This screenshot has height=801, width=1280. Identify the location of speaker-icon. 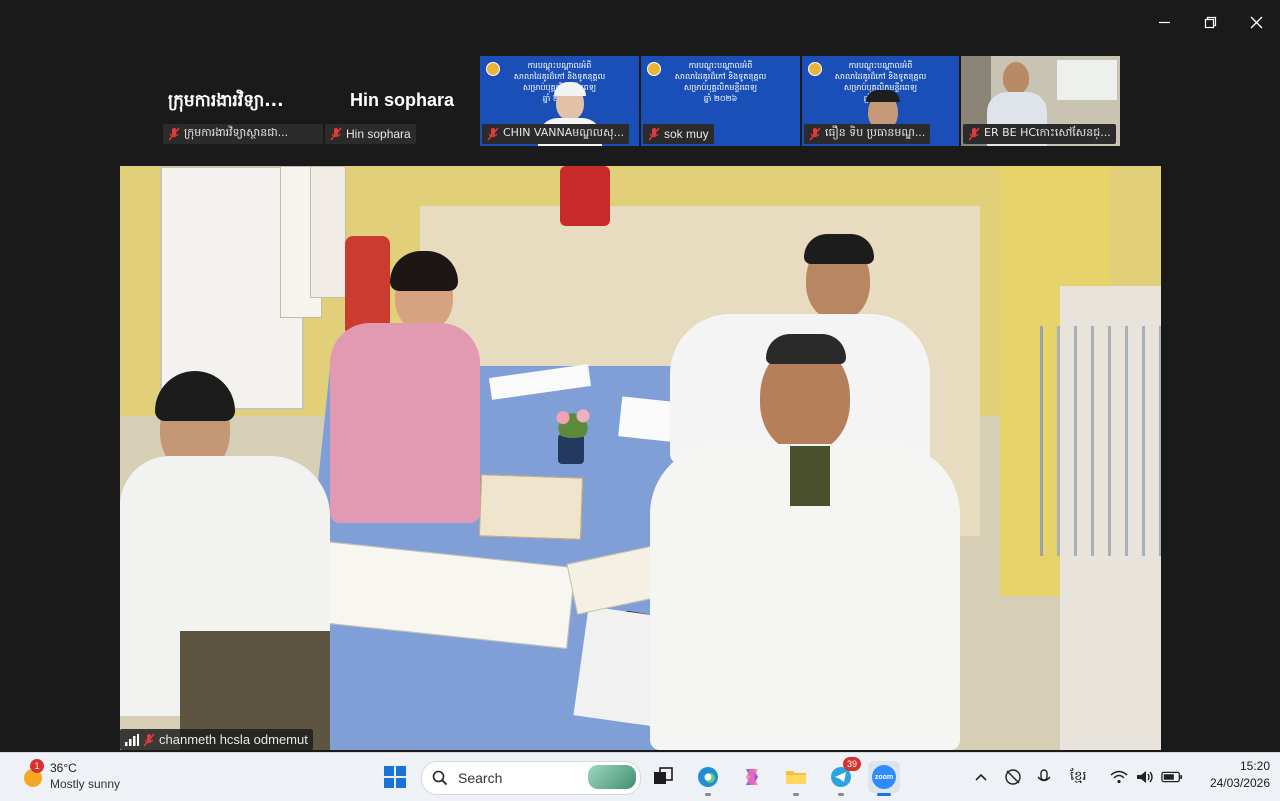
(1145, 777).